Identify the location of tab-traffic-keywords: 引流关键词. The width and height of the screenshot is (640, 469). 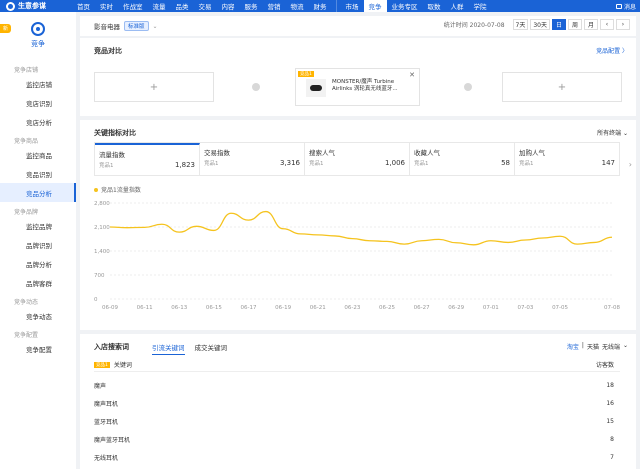
(168, 348).